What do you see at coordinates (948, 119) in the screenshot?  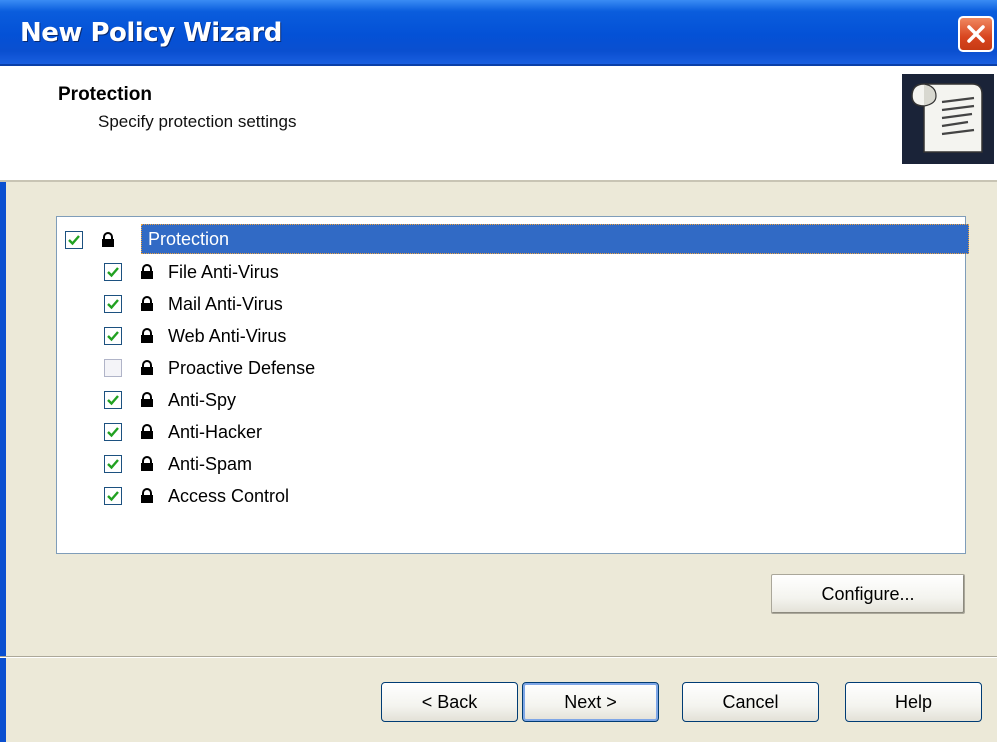 I see `policy-scroll-icon` at bounding box center [948, 119].